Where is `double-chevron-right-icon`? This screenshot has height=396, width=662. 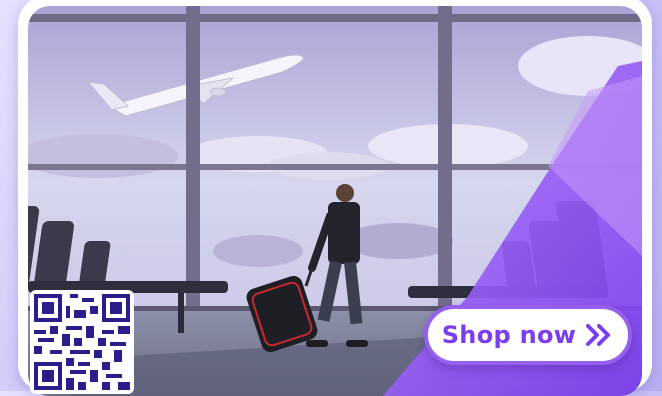
double-chevron-right-icon is located at coordinates (599, 335).